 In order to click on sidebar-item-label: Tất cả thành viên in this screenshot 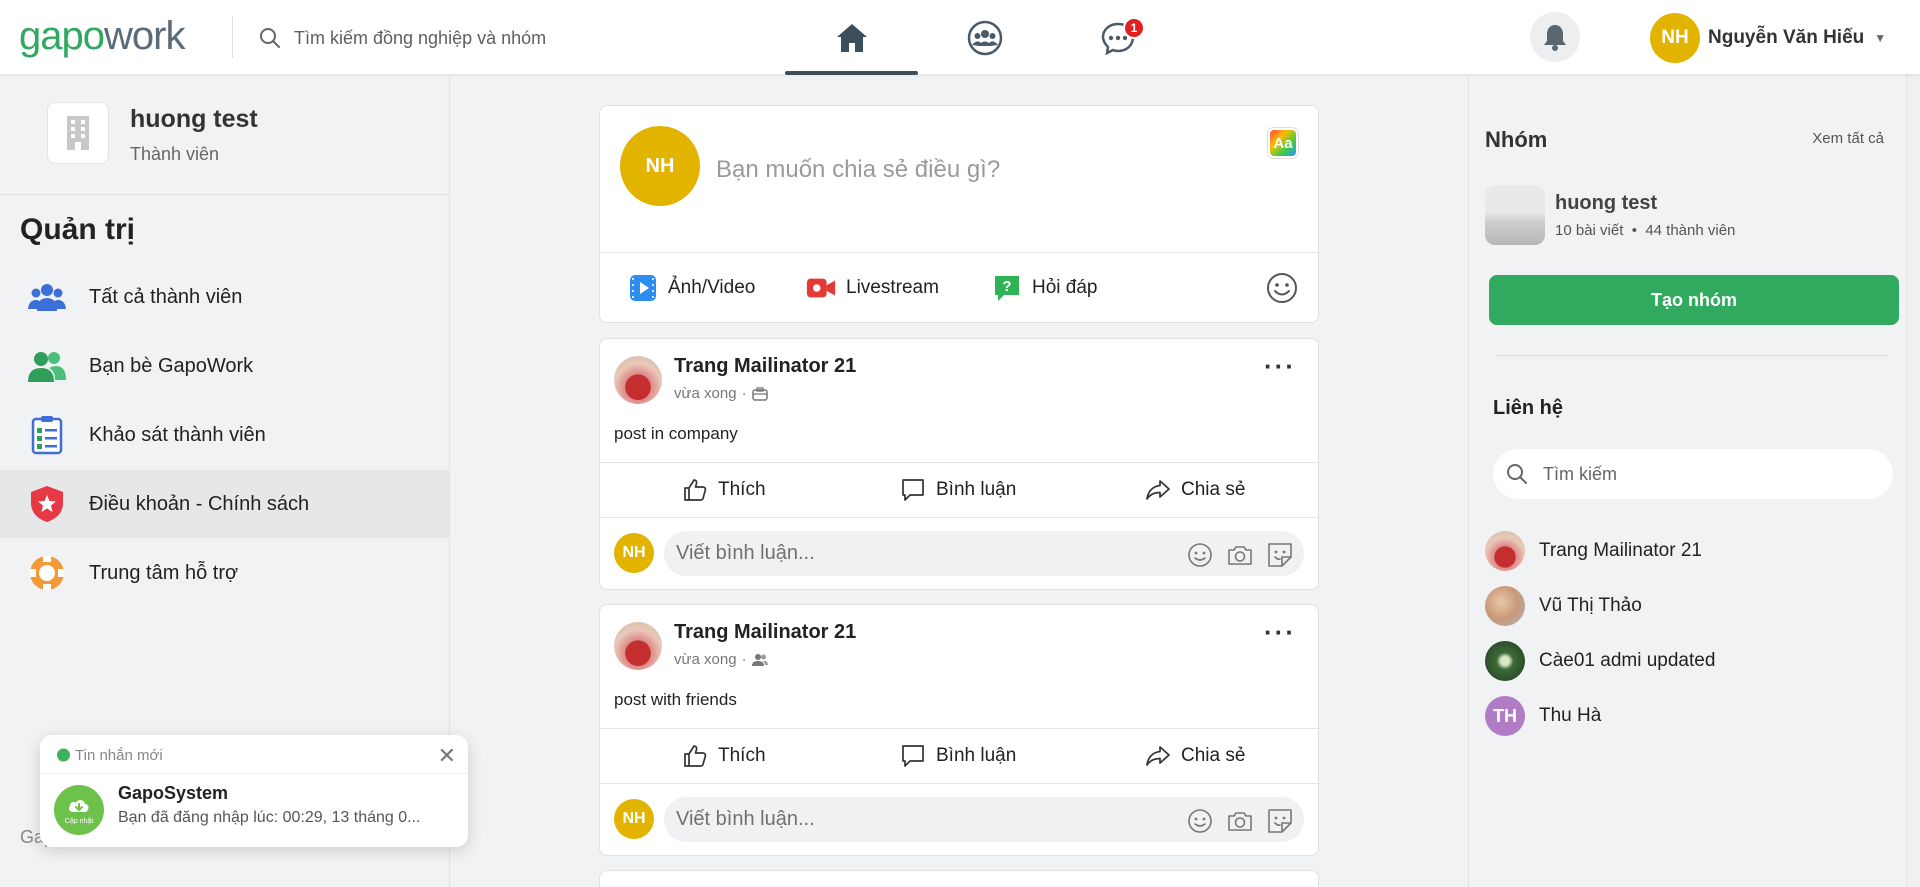, I will do `click(166, 296)`.